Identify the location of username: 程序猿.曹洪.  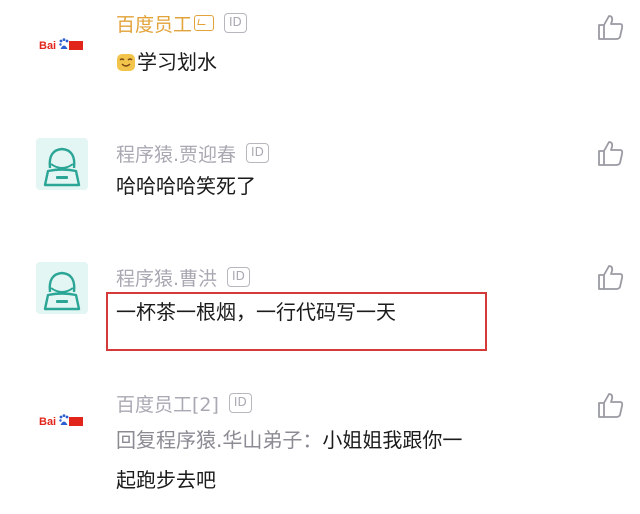
(166, 277).